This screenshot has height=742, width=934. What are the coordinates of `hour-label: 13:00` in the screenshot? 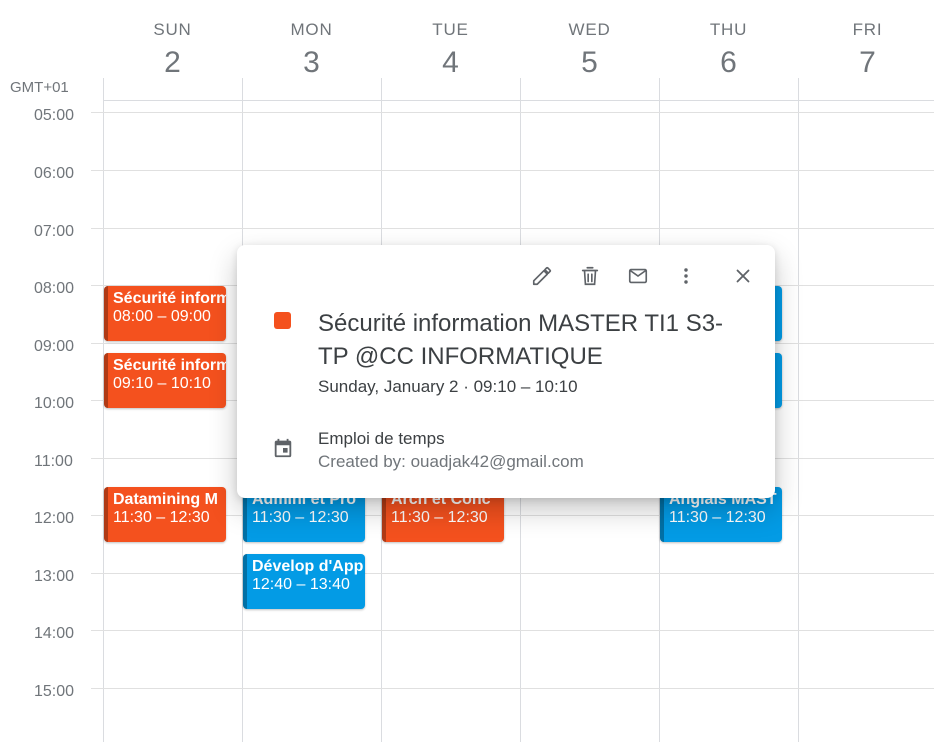 It's located at (54, 576).